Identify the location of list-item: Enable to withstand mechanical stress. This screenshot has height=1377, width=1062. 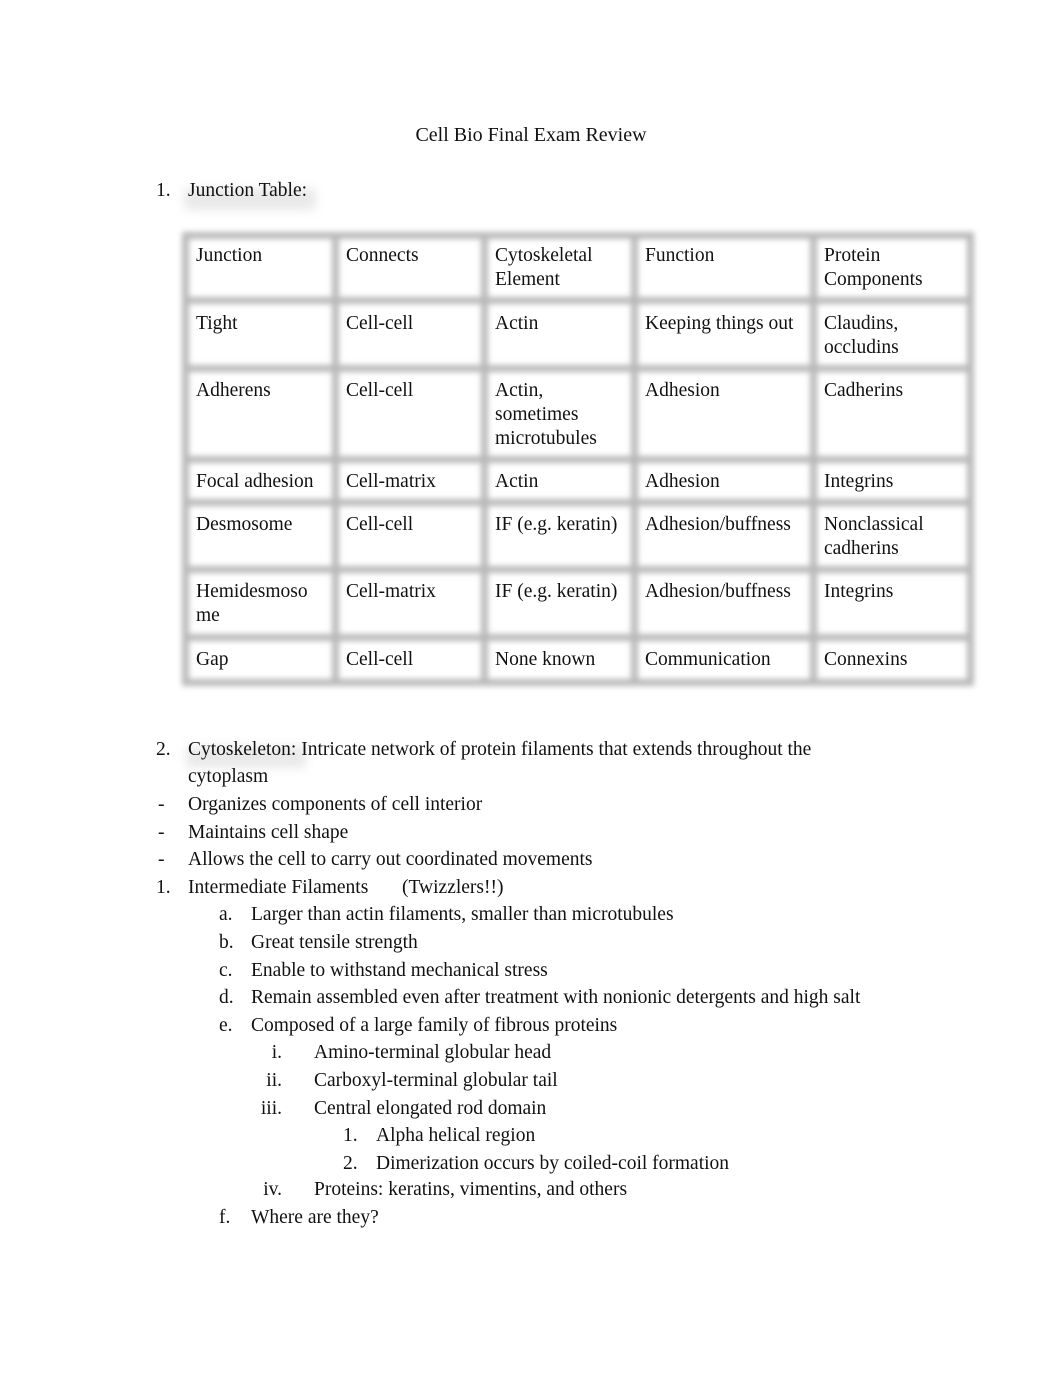
(399, 970).